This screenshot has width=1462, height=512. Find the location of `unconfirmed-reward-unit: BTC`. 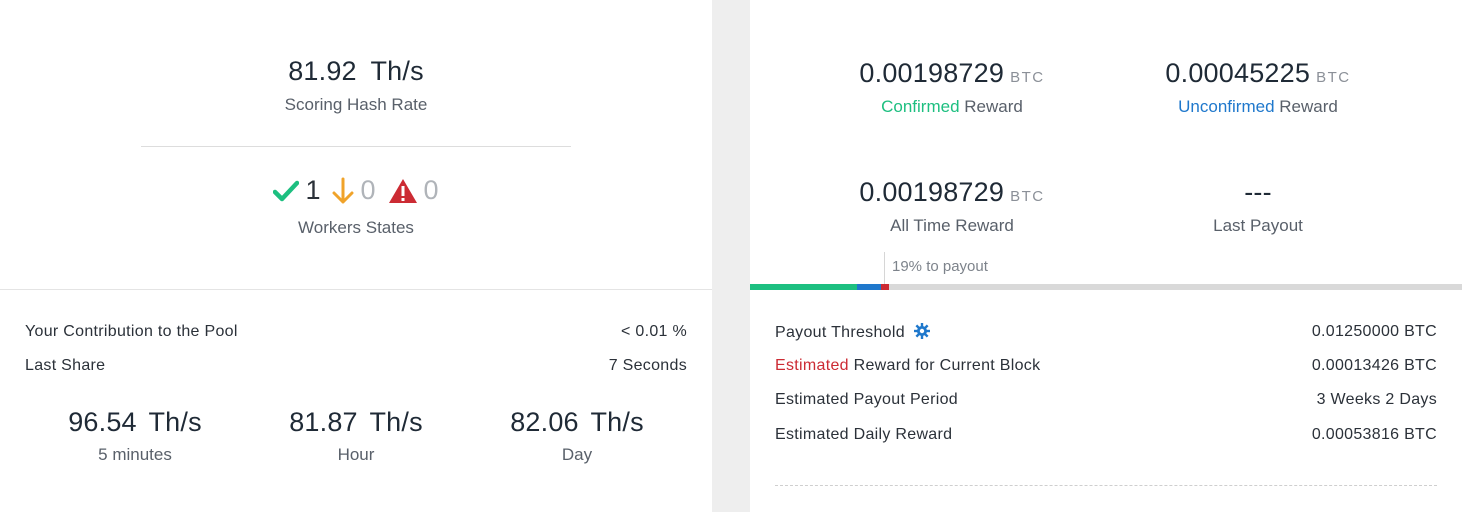

unconfirmed-reward-unit: BTC is located at coordinates (1333, 77).